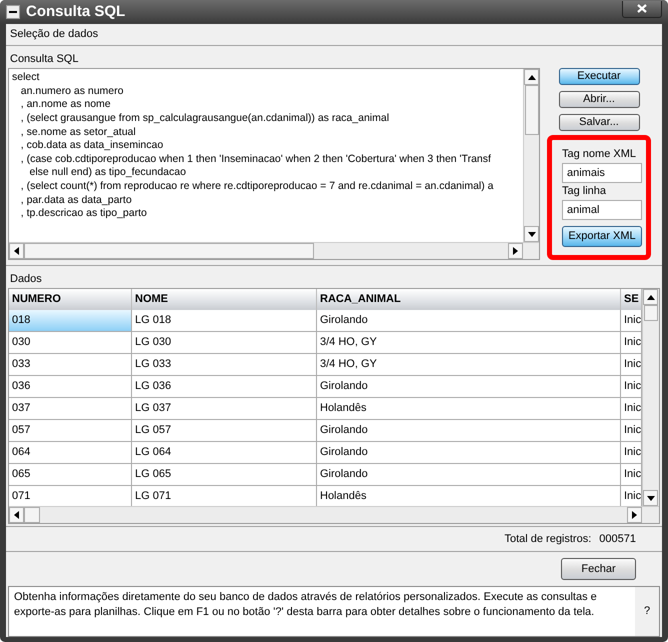 The width and height of the screenshot is (668, 642). I want to click on table-cell: LG 064, so click(224, 453).